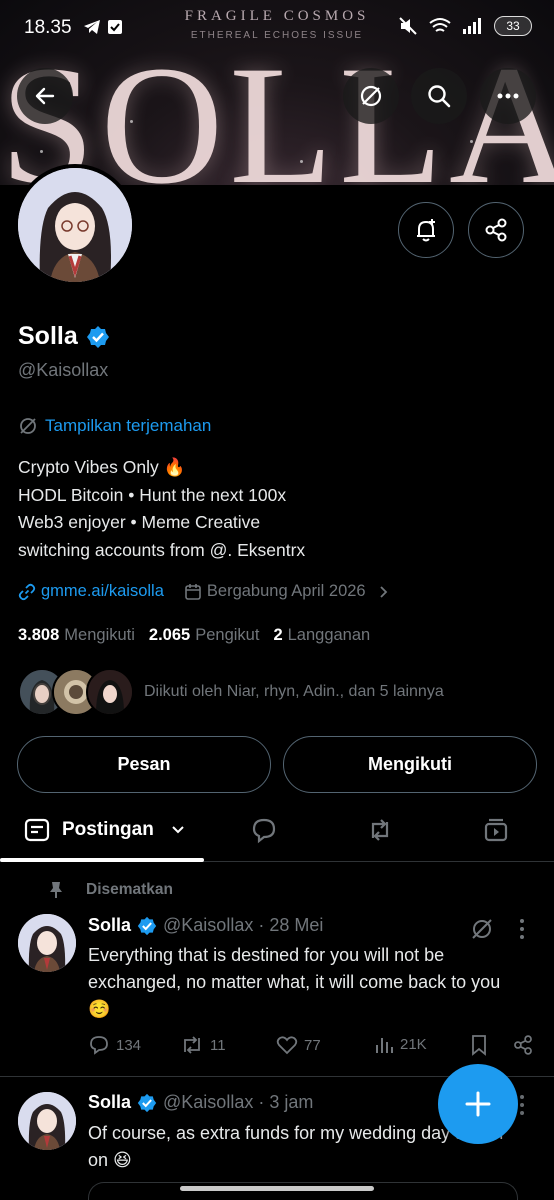  I want to click on profile-tabs: Postingan, so click(277, 831).